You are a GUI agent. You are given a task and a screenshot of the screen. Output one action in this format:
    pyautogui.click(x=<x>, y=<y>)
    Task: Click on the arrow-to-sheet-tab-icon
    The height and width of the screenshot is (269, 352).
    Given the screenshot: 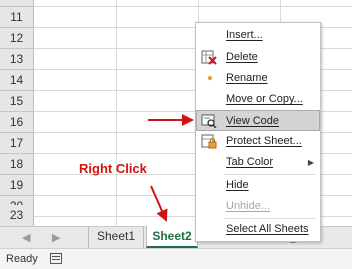 What is the action you would take?
    pyautogui.click(x=159, y=203)
    